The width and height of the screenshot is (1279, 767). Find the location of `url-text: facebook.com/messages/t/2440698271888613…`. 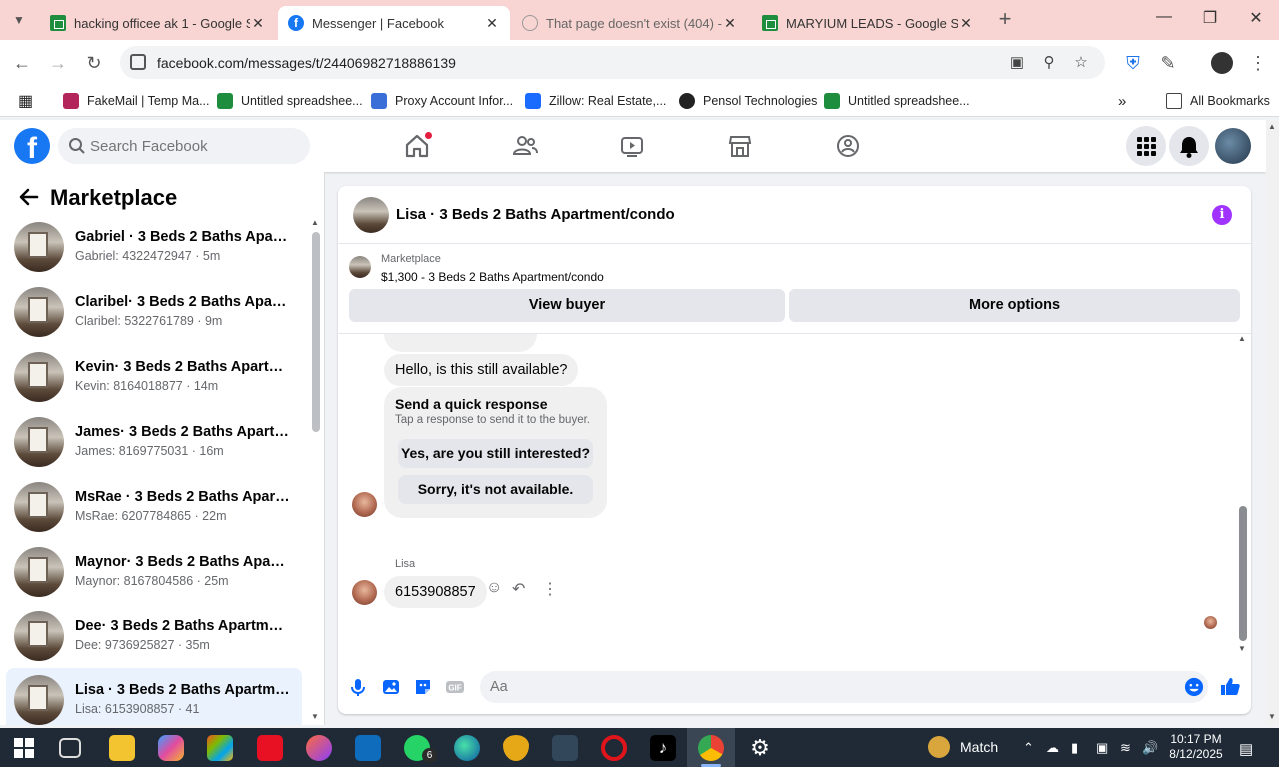

url-text: facebook.com/messages/t/2440698271888613… is located at coordinates (306, 63).